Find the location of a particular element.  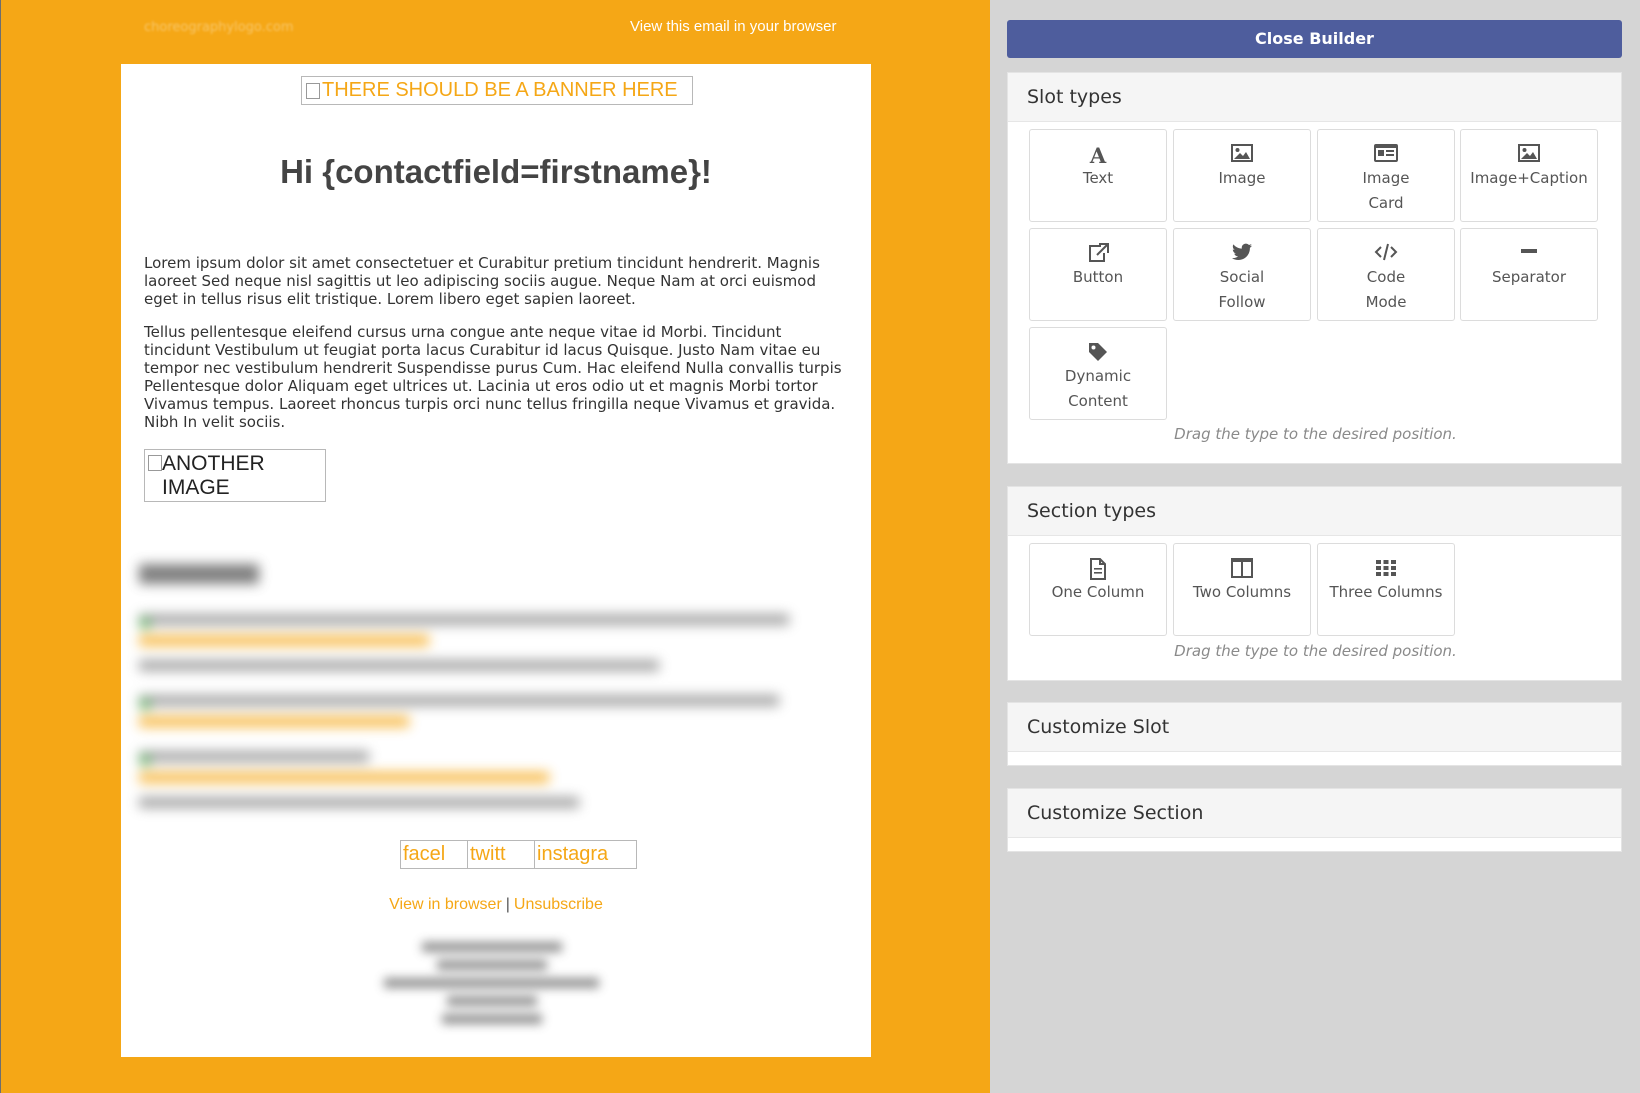

external-link-icon is located at coordinates (1098, 254).